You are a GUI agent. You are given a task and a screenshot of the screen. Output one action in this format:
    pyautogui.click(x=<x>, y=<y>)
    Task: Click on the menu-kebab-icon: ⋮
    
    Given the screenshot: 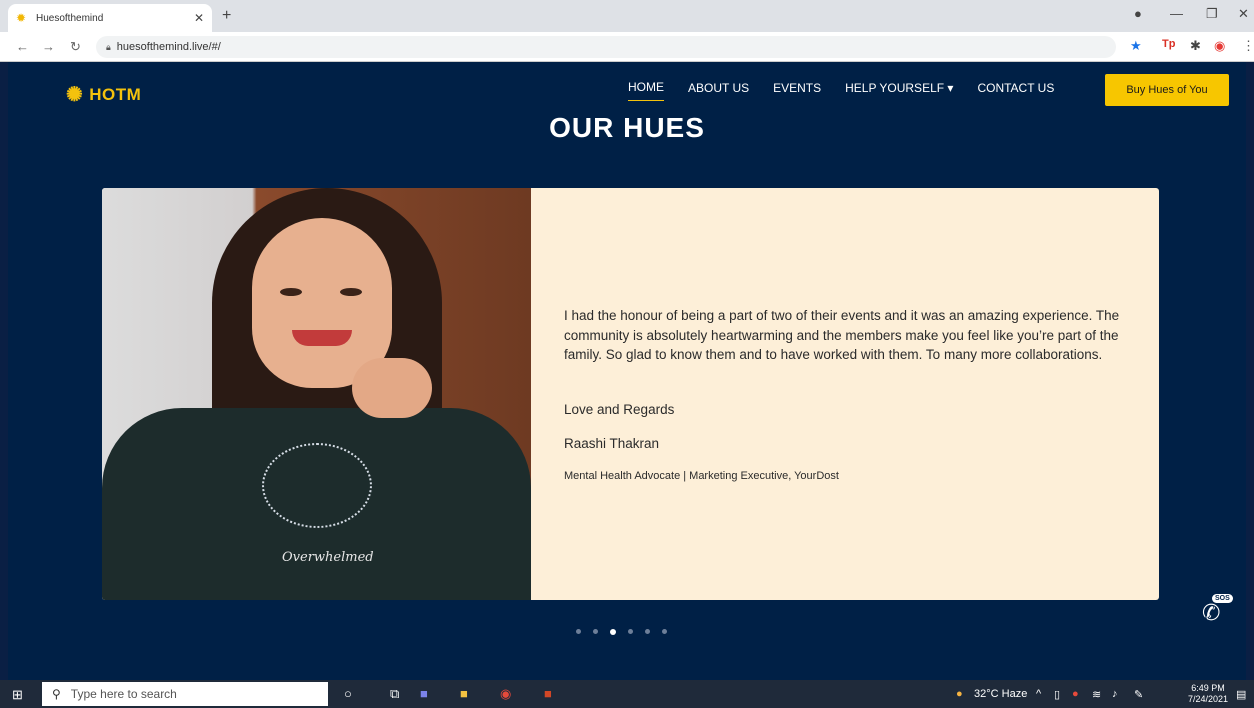 What is the action you would take?
    pyautogui.click(x=1248, y=46)
    